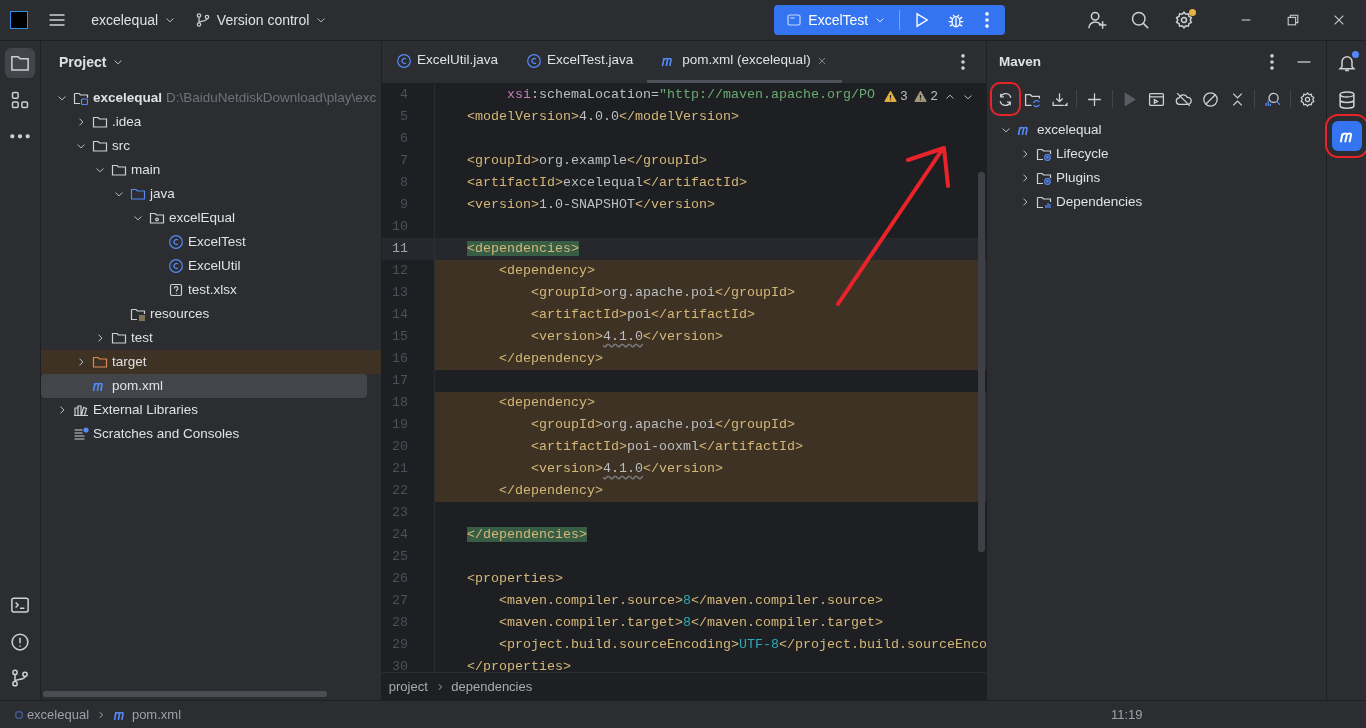 The width and height of the screenshot is (1366, 728). Describe the element at coordinates (786, 601) in the screenshot. I see `code-token: </maven.compiler.source>` at that location.